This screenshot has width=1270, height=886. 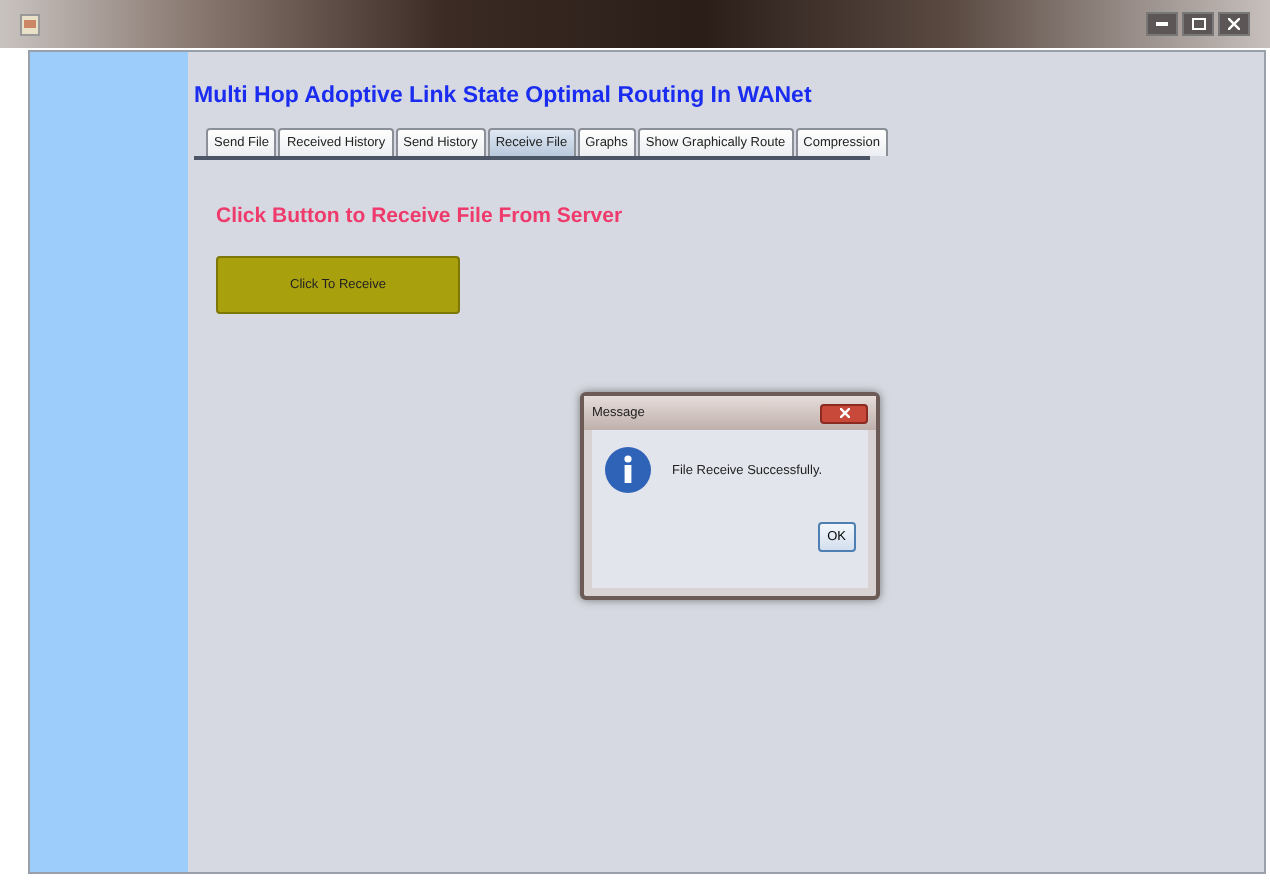 What do you see at coordinates (420, 216) in the screenshot?
I see `instruction-heading: Click Button to Receive File From Server` at bounding box center [420, 216].